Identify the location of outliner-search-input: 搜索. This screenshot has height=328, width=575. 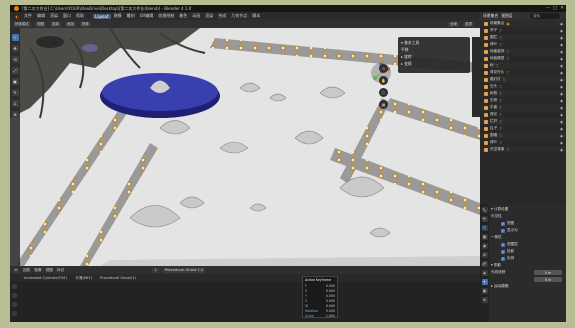
(545, 16).